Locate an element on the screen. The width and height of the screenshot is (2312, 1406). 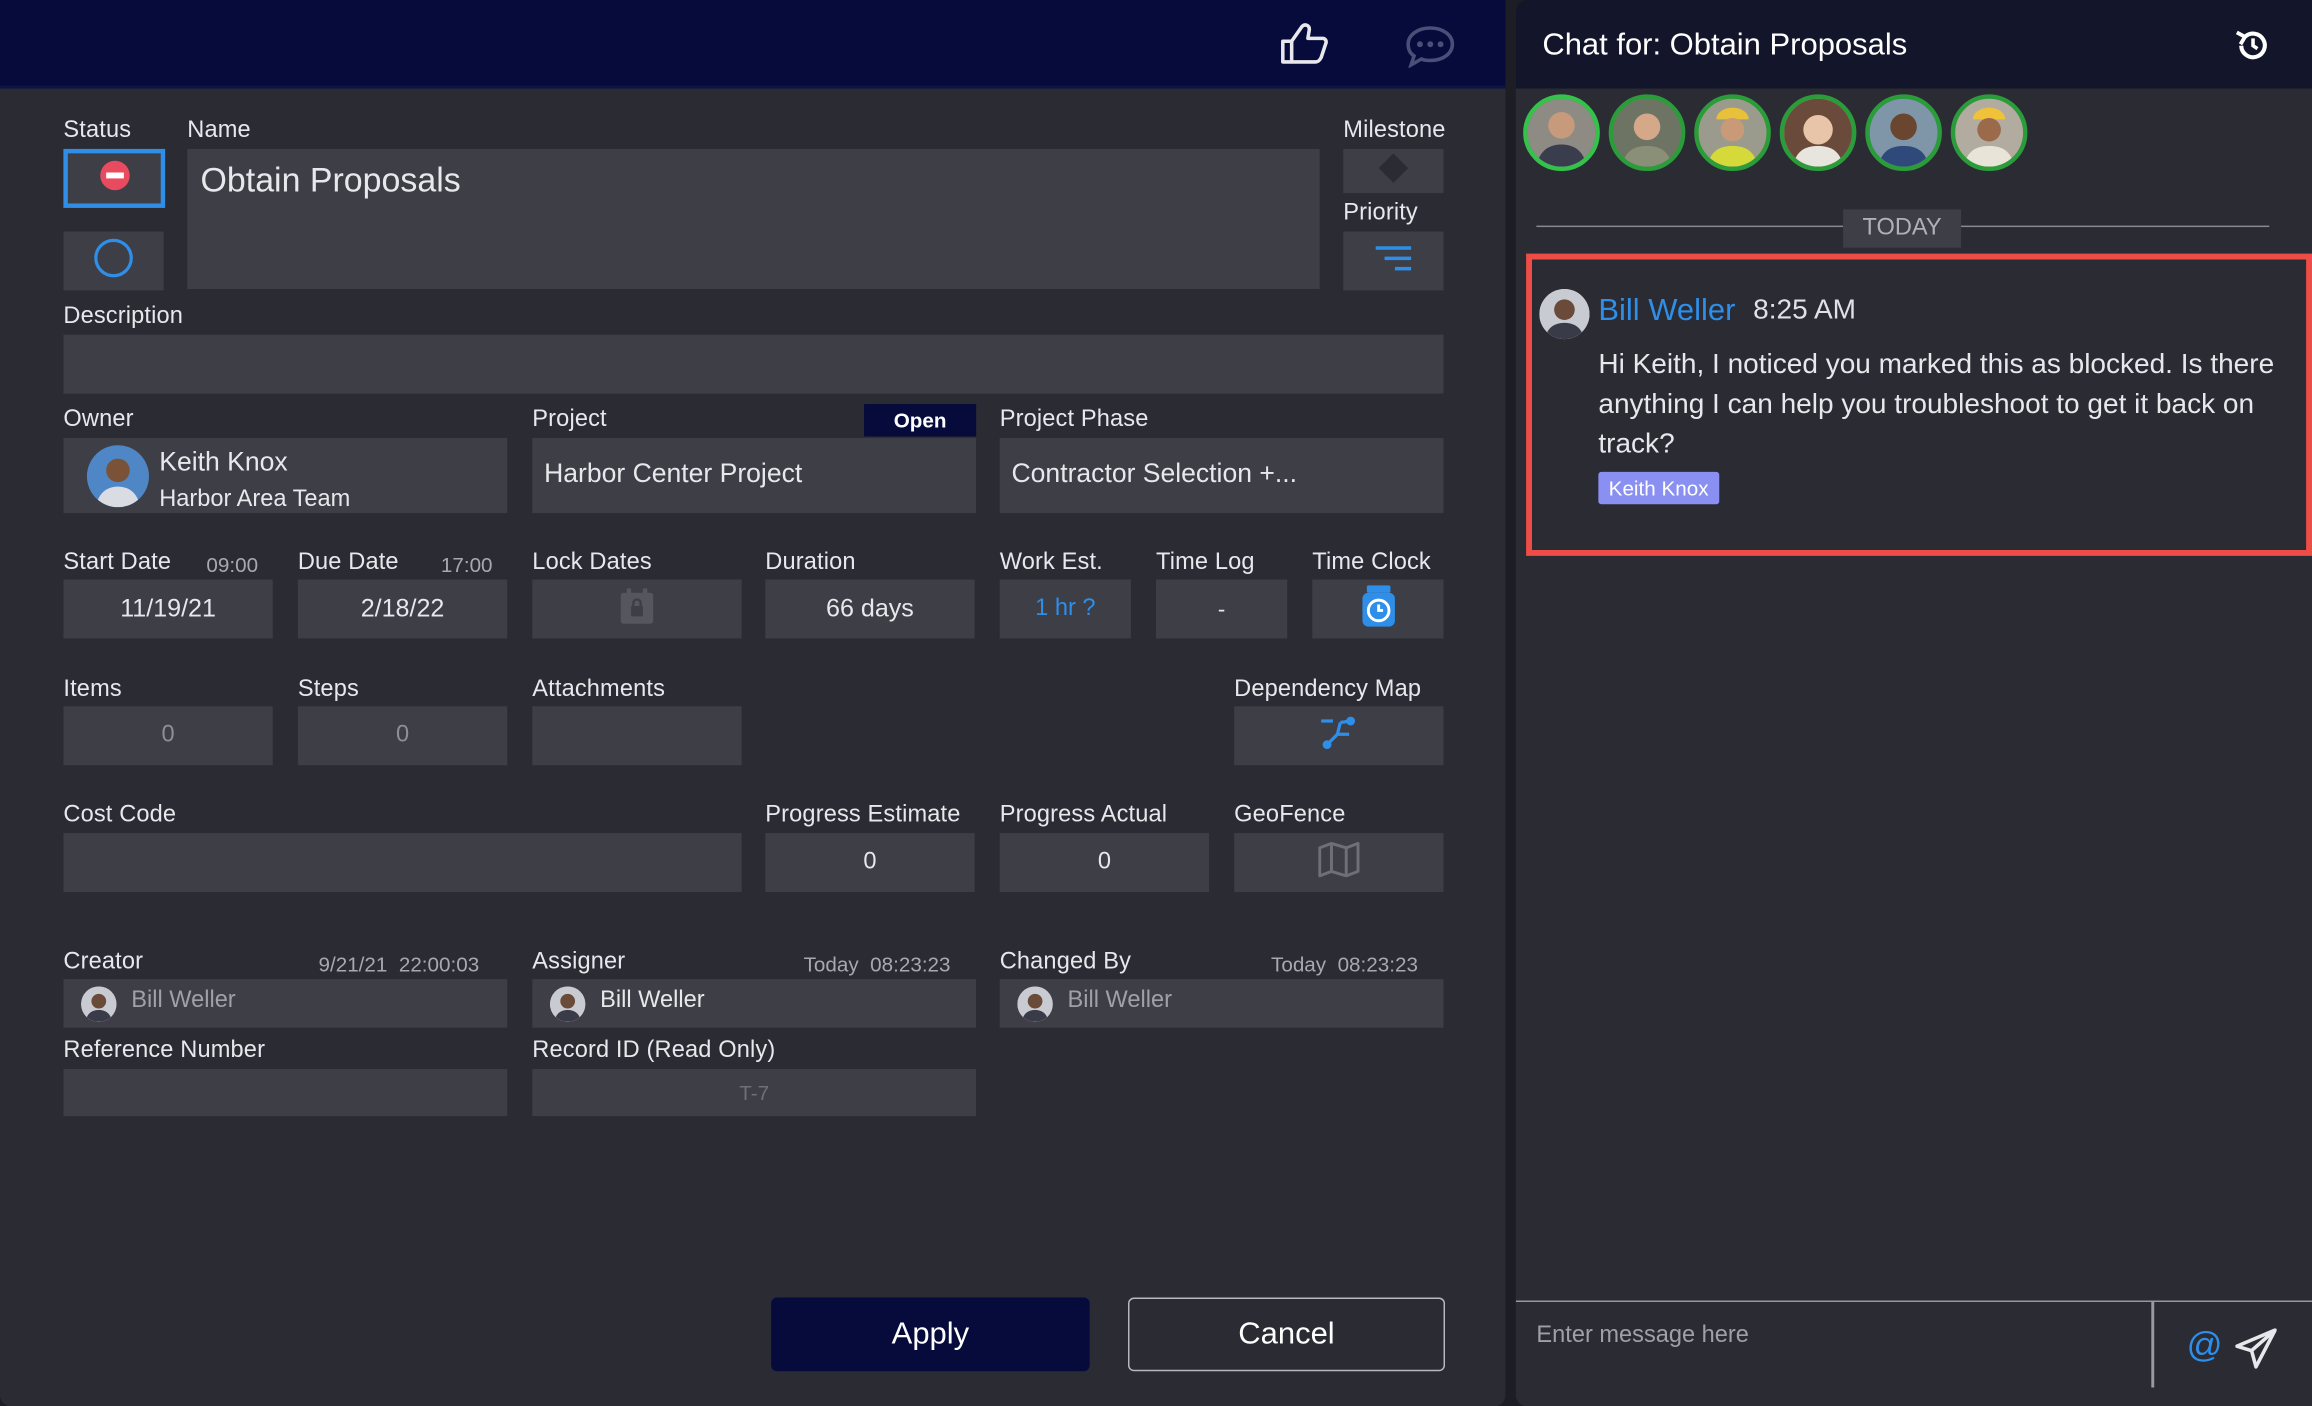
changed-by-value: Bill Weller is located at coordinates (1119, 1000).